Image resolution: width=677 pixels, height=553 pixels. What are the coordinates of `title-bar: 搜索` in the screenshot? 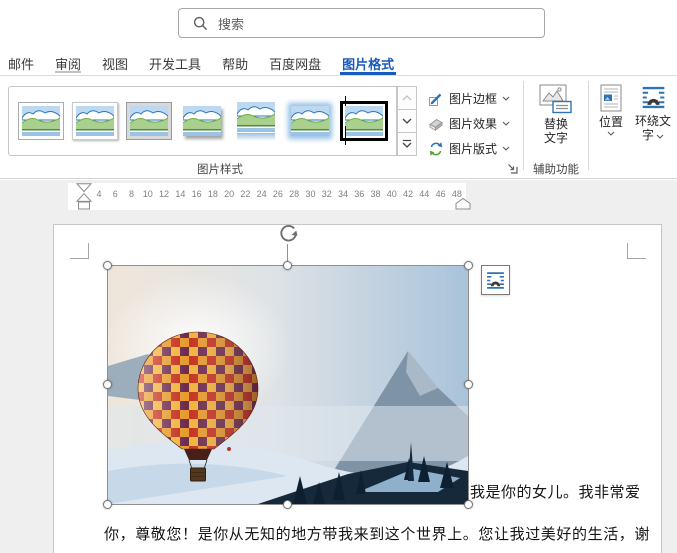 It's located at (338, 24).